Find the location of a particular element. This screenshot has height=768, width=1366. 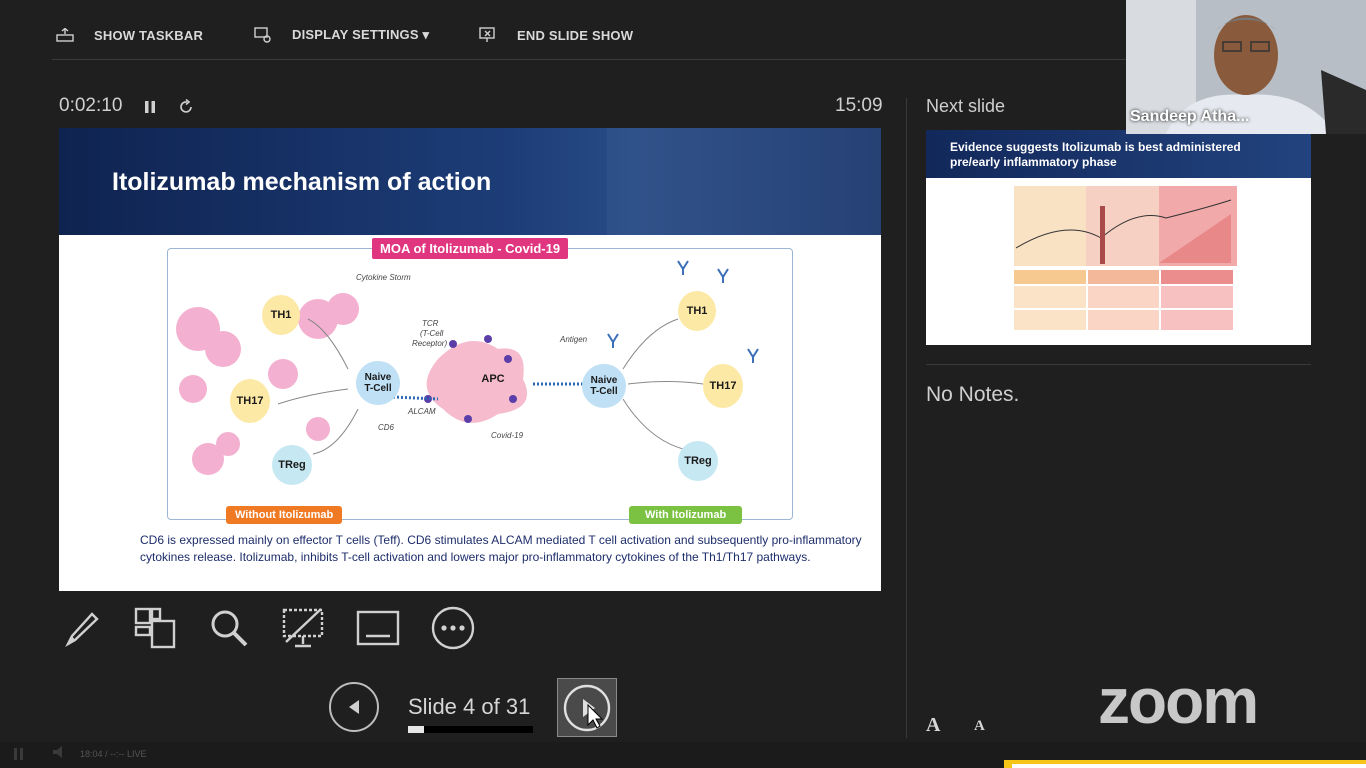

th1-cell-left: TH1 is located at coordinates (281, 315).